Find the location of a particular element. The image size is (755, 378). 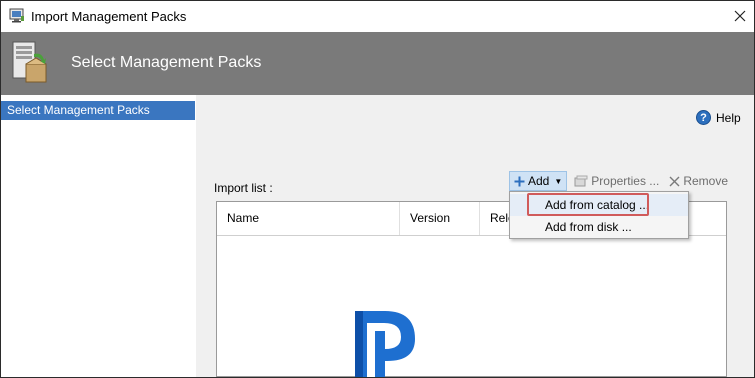

plus-icon is located at coordinates (519, 181).